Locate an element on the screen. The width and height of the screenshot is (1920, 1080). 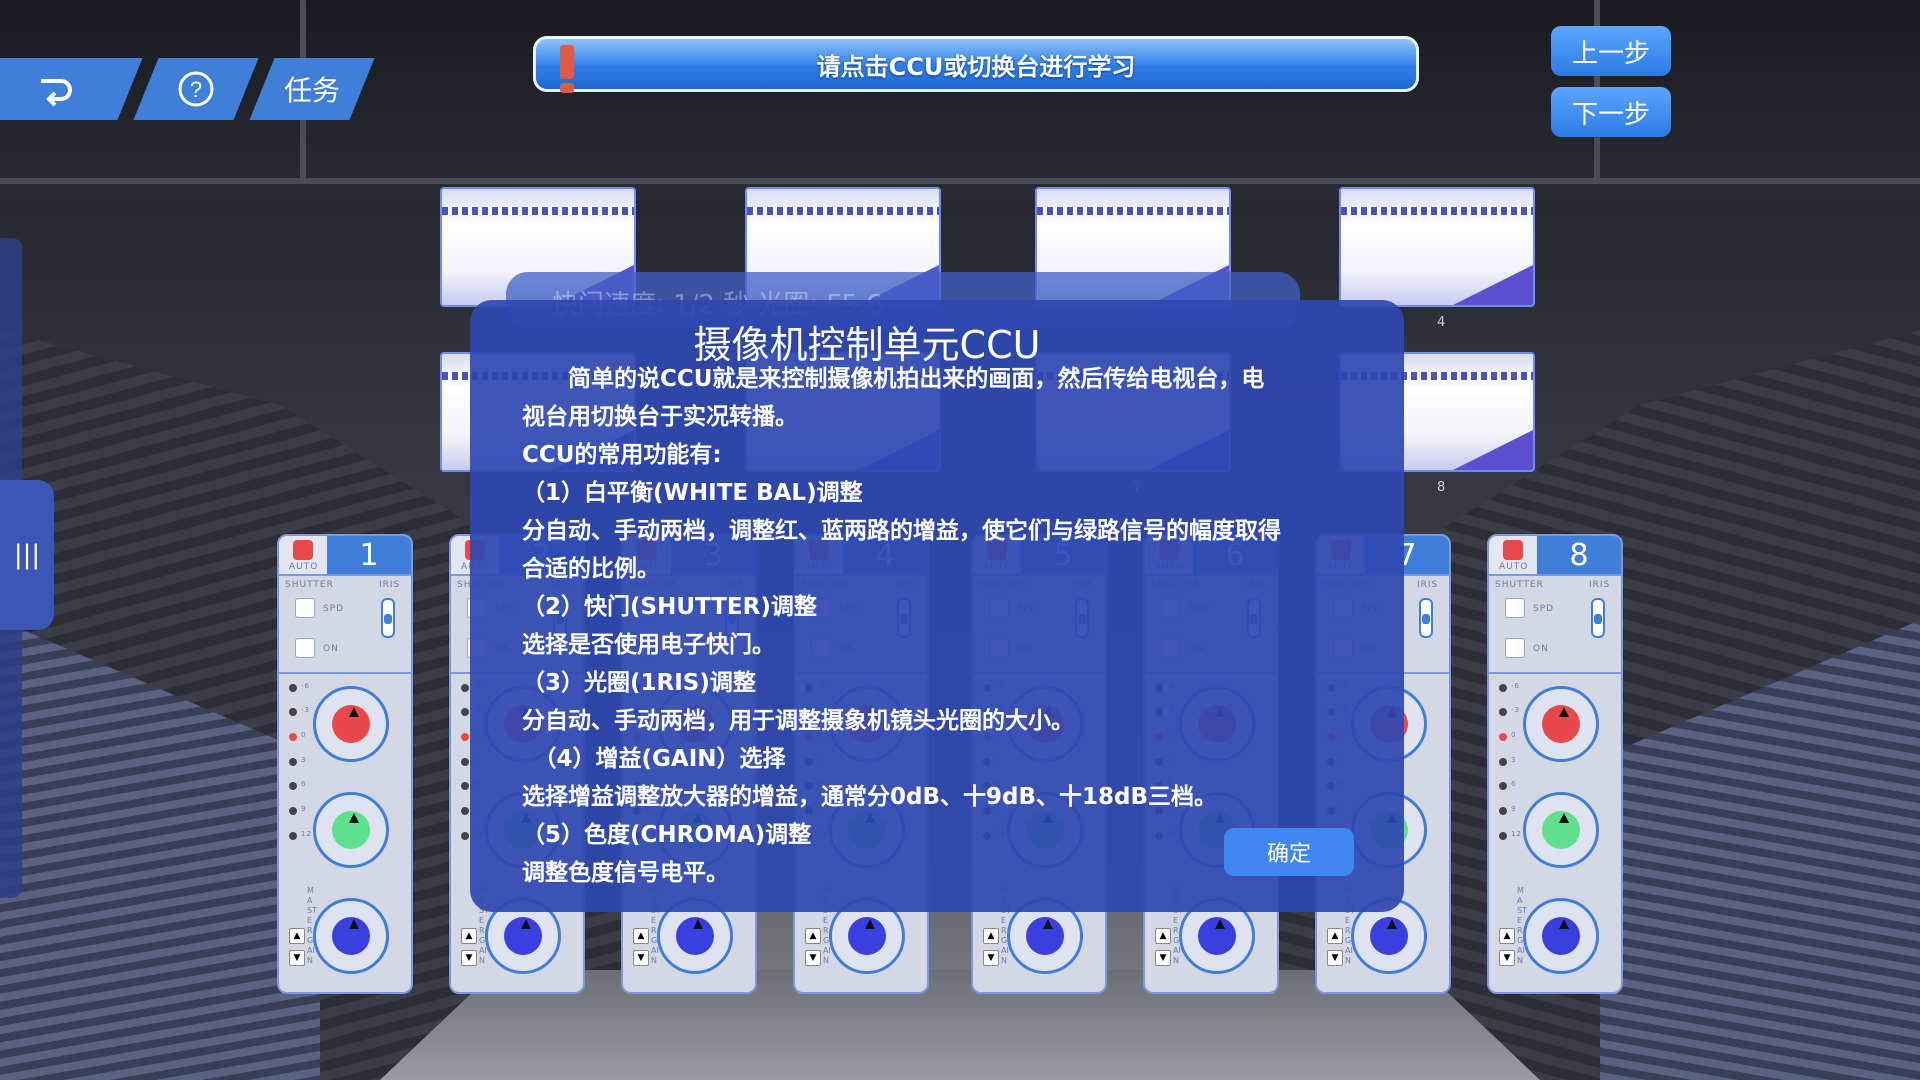
menu-bars-icon: ||| is located at coordinates (27, 555).